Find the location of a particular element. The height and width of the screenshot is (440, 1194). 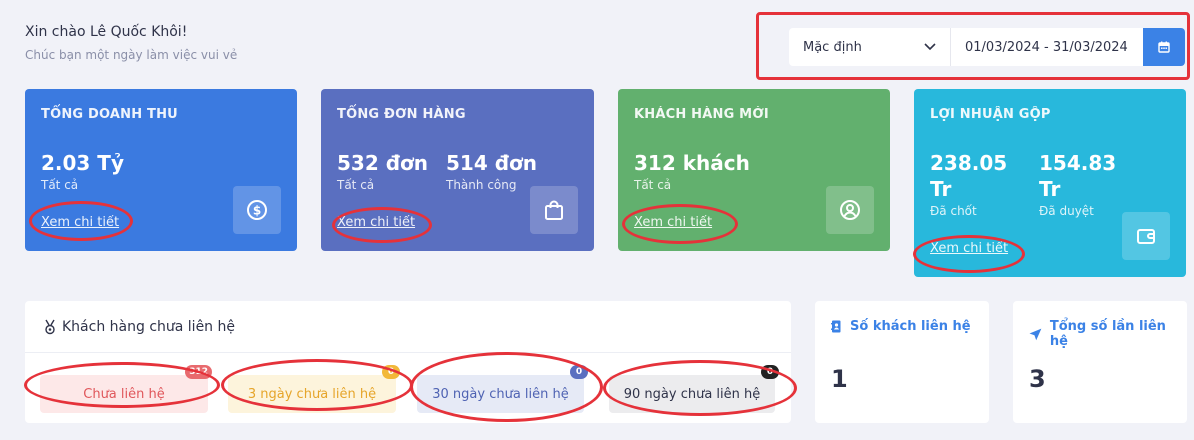

preset-select: Mặc định is located at coordinates (870, 47).